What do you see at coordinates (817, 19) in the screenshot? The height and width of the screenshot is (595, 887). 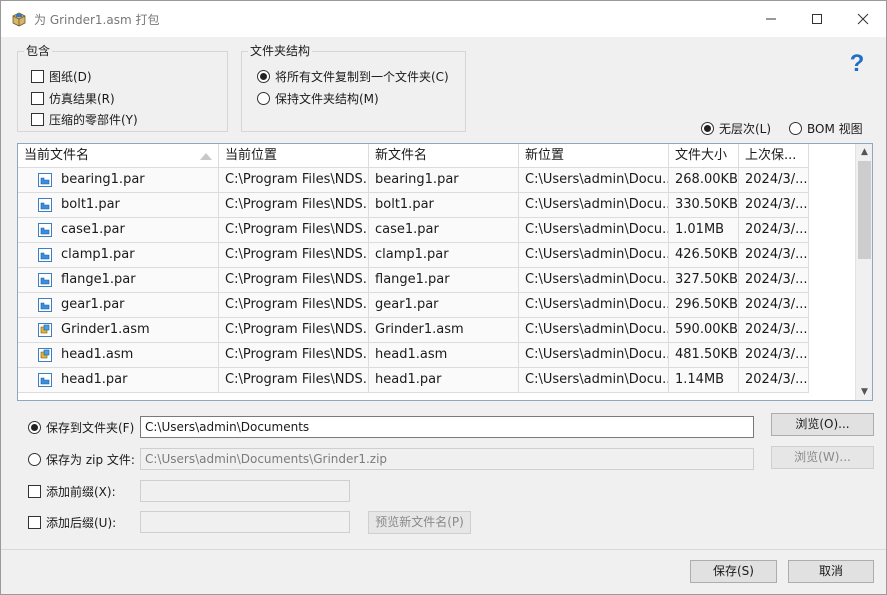 I see `maximize-button` at bounding box center [817, 19].